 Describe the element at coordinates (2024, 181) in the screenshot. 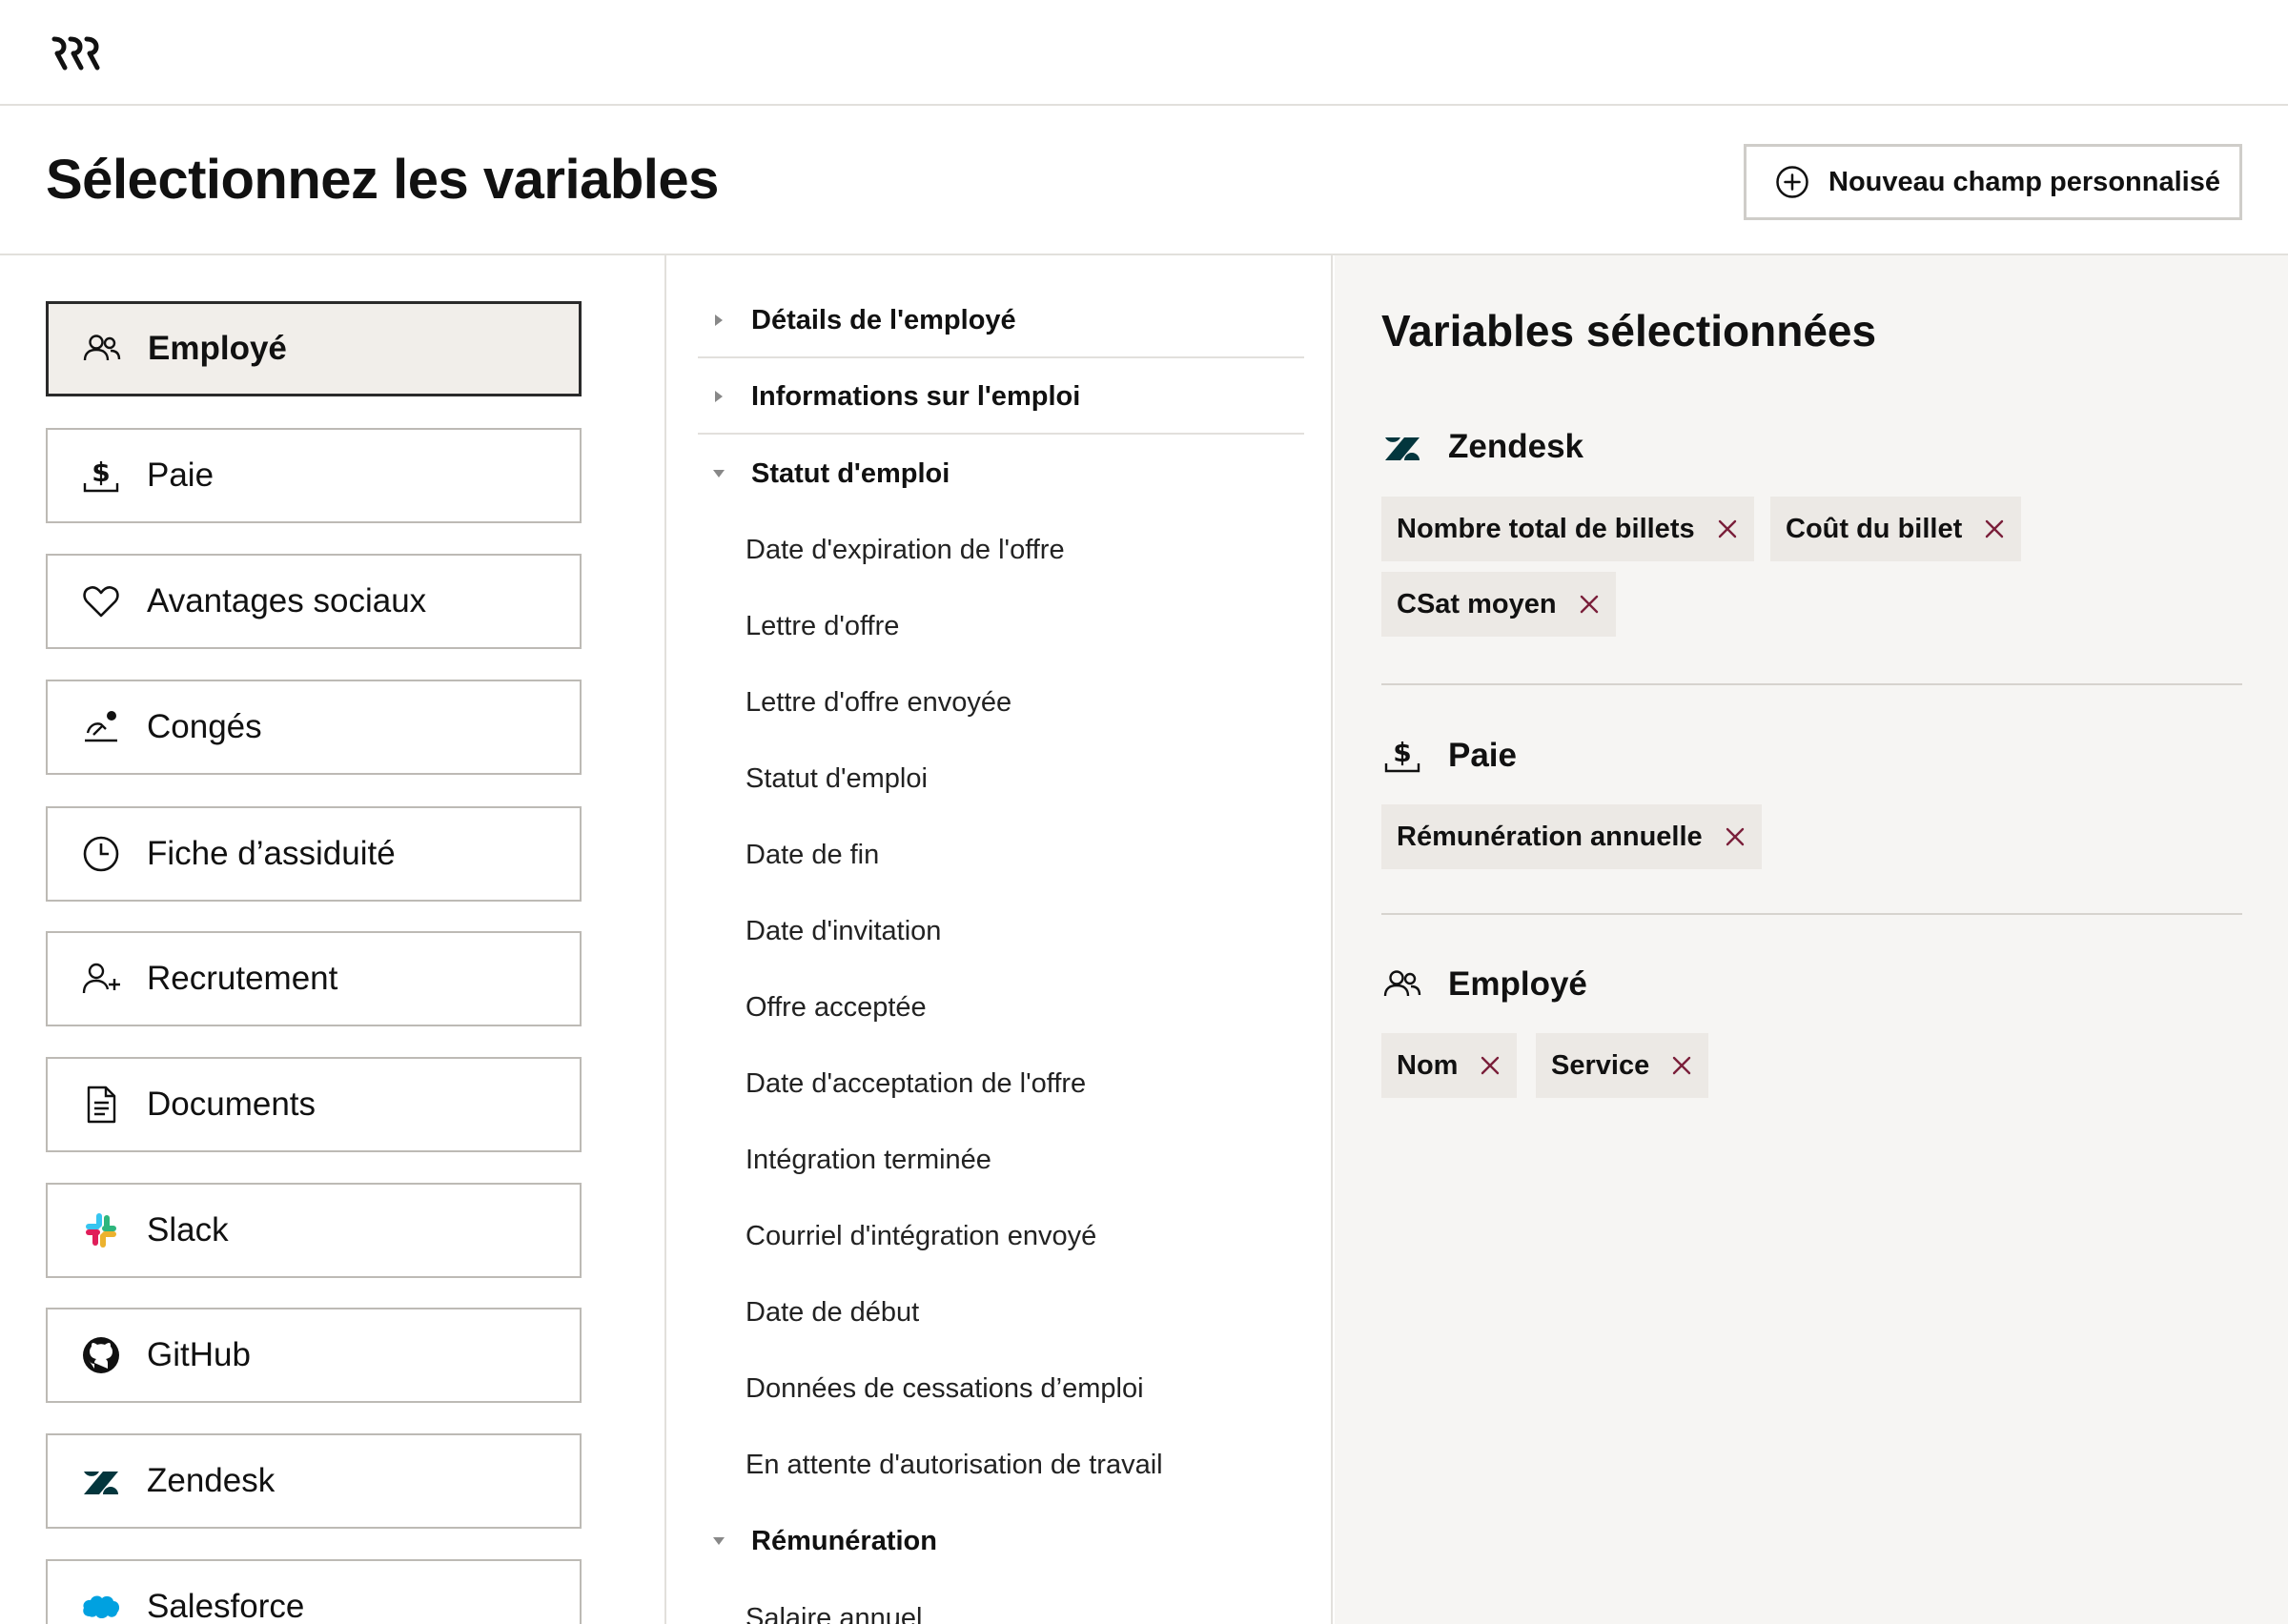

I see `new-custom-field-label: Nouveau champ personnalisé` at that location.